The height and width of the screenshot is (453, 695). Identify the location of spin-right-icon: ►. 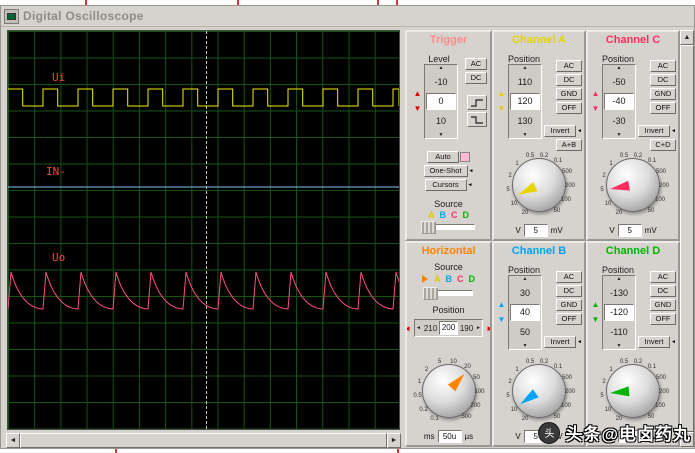
(478, 328).